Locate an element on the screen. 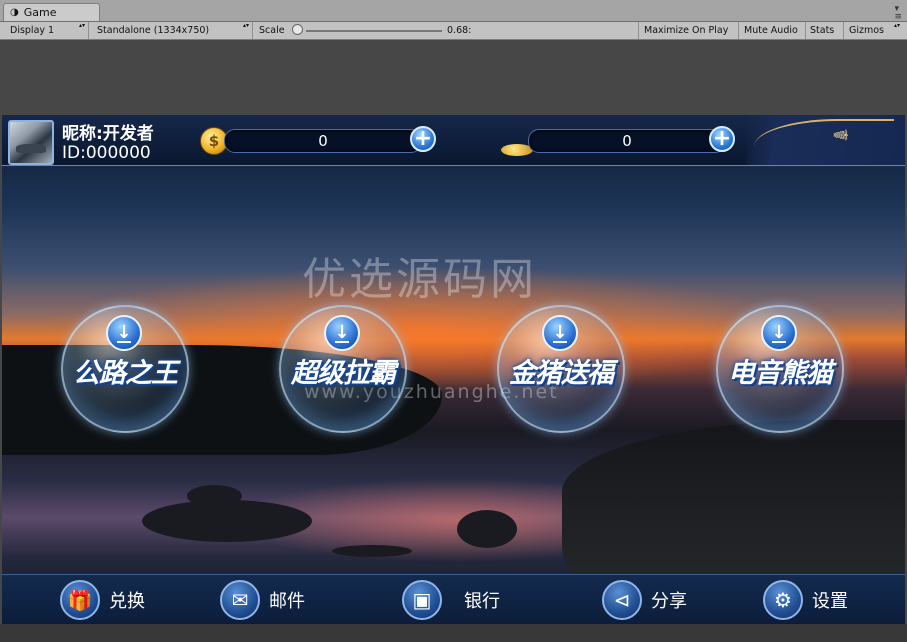 This screenshot has height=642, width=907. game-name: 电音熊猫 is located at coordinates (780, 373).